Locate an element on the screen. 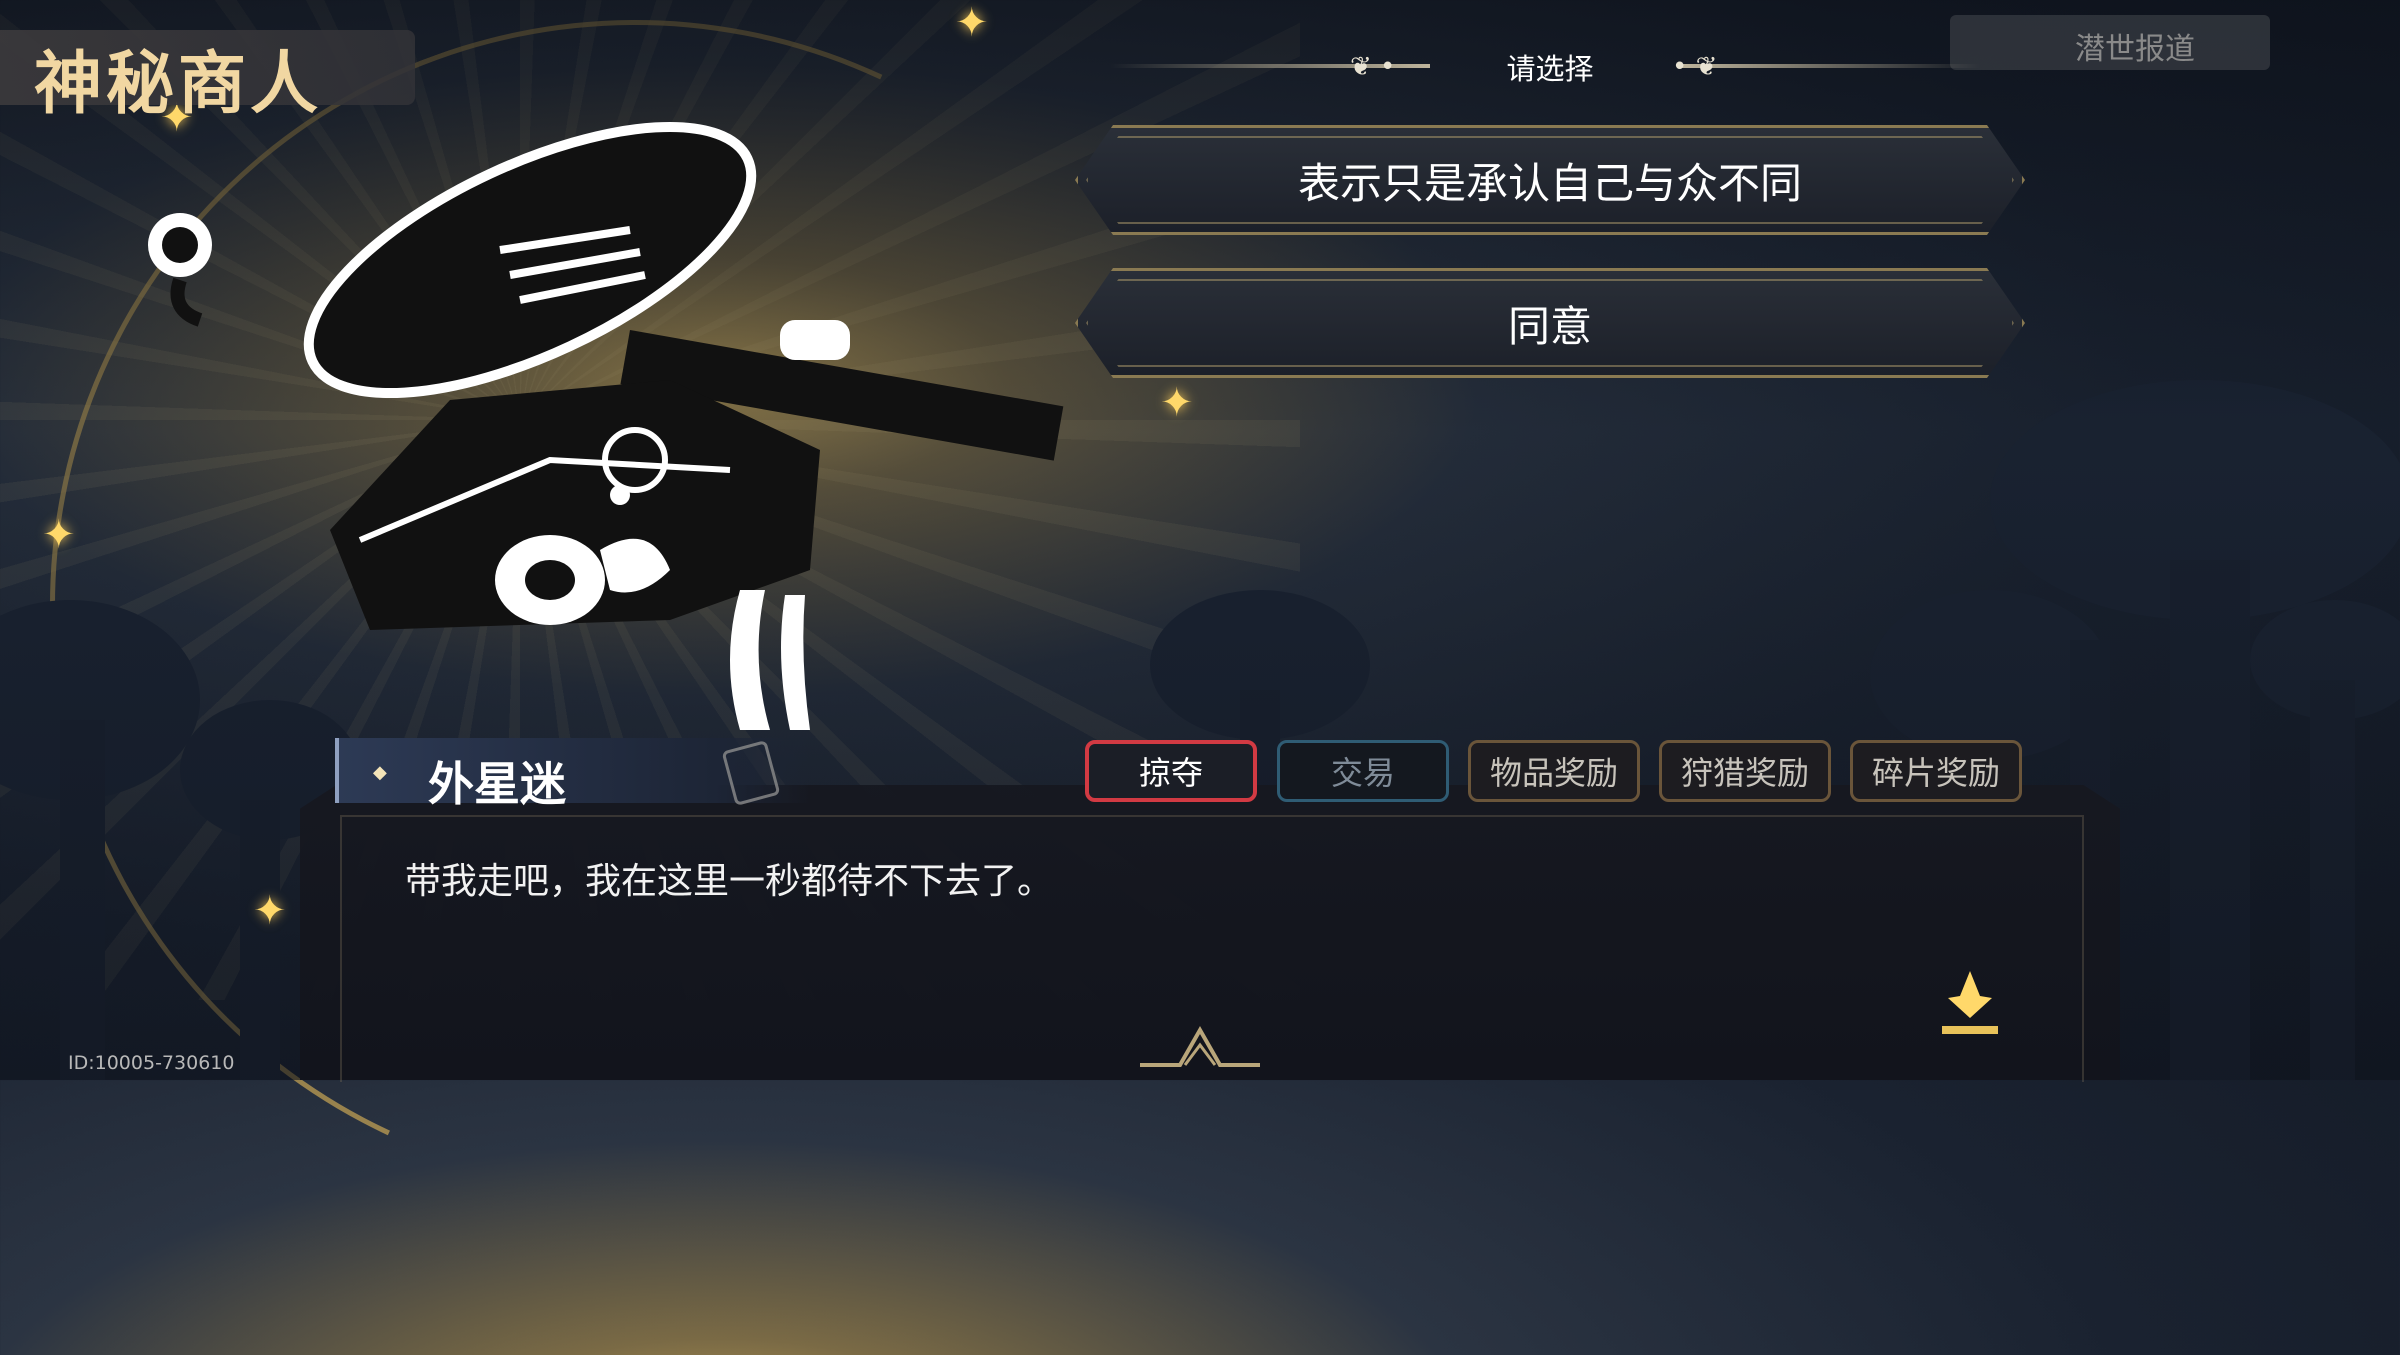 This screenshot has height=1355, width=2400. tab-item-reward: 物品奖励 is located at coordinates (1554, 771).